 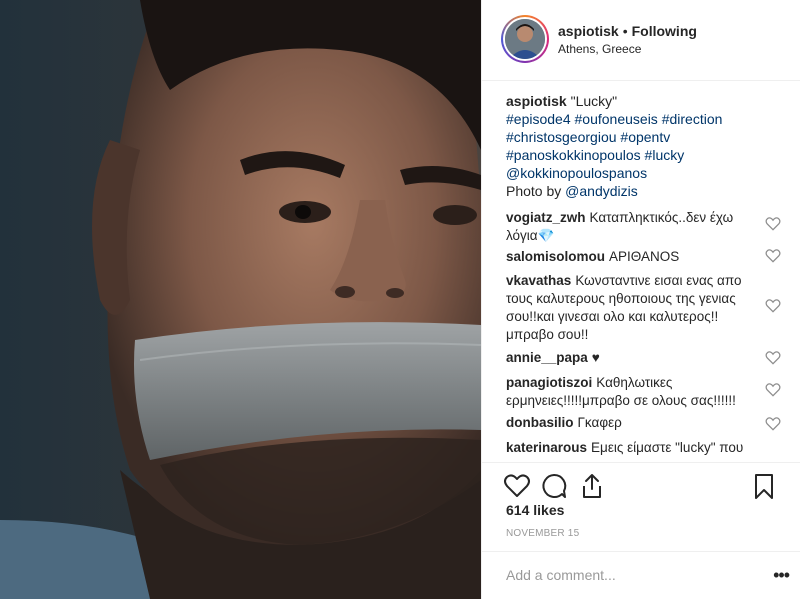 What do you see at coordinates (549, 382) in the screenshot?
I see `comment-username: panagiotiszoi` at bounding box center [549, 382].